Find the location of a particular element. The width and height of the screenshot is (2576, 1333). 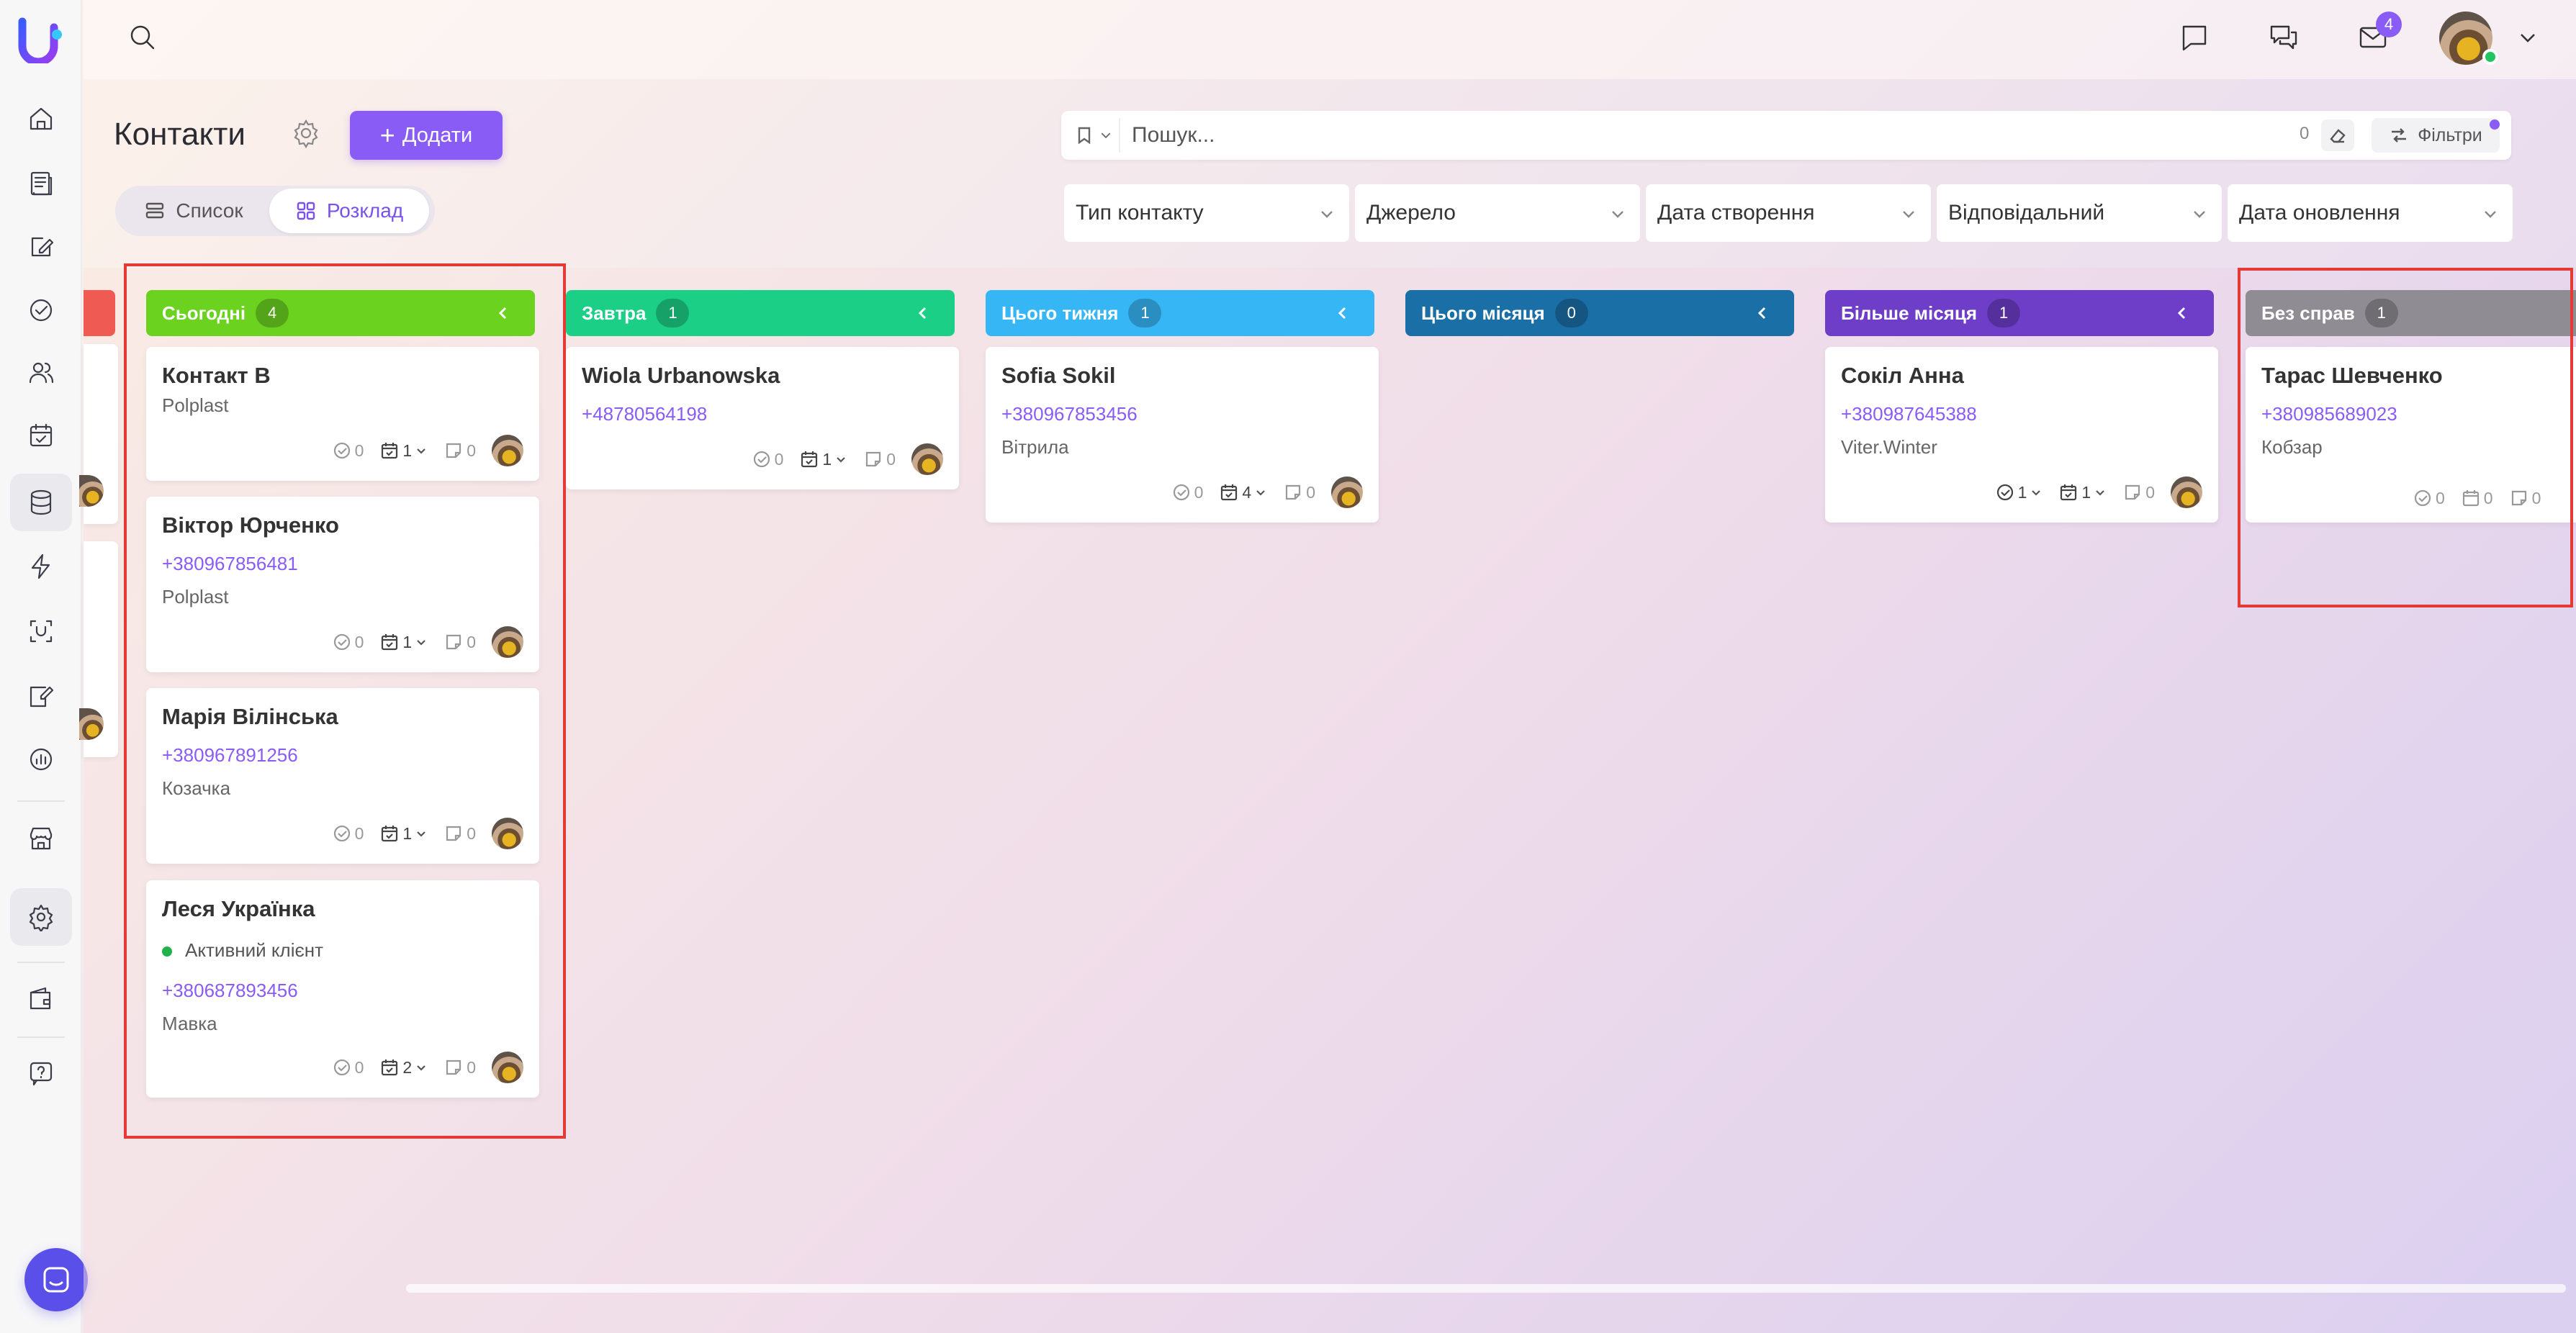

filter-label: Джерело is located at coordinates (1411, 213).